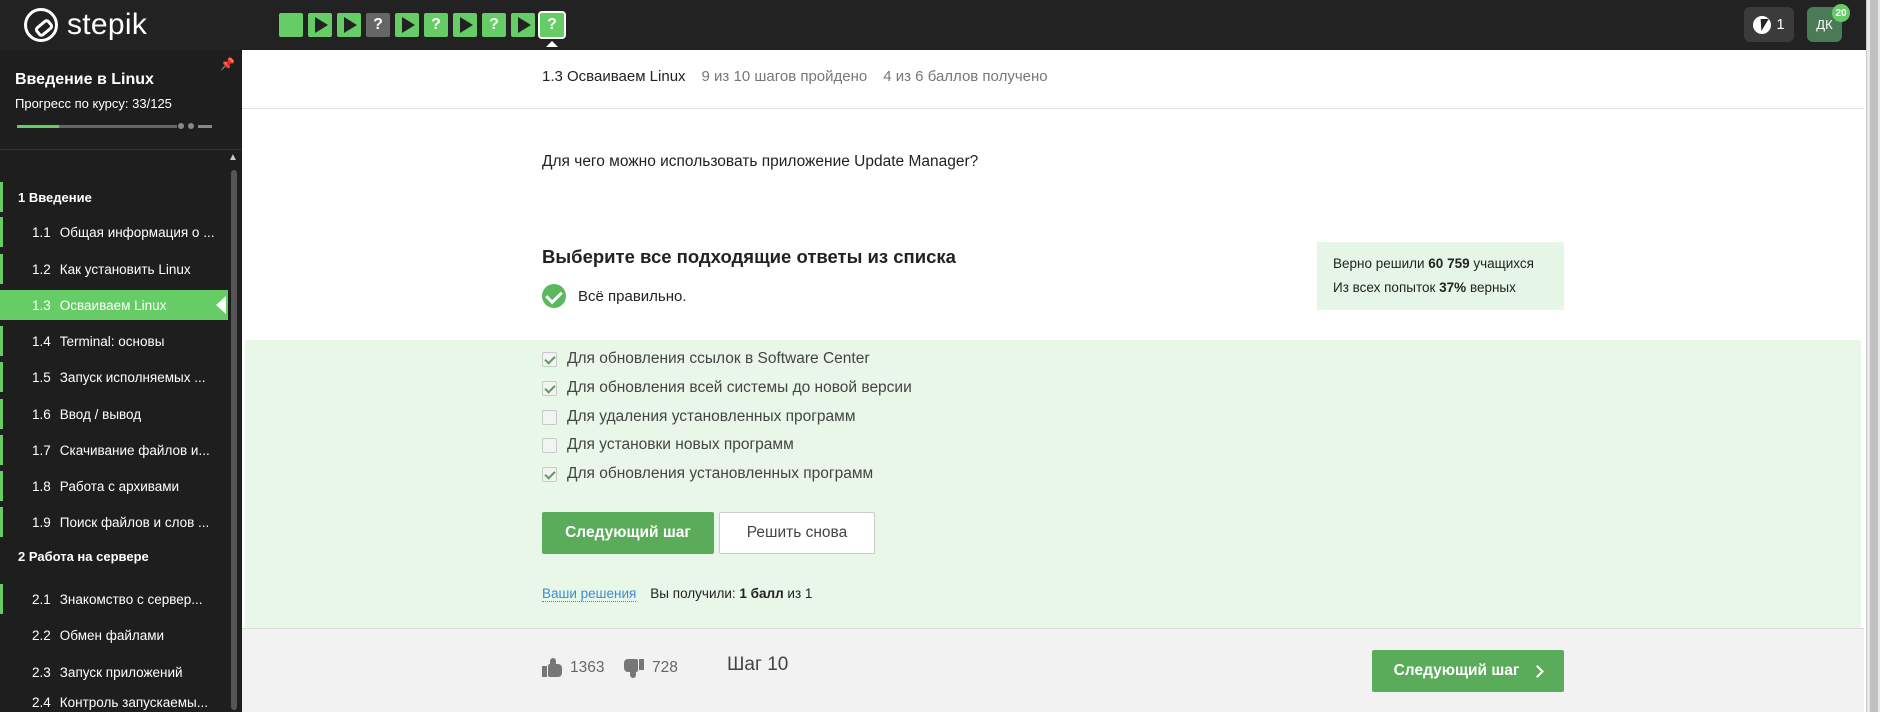 This screenshot has height=712, width=1880. I want to click on stats-solved: Верно решили 60 759 учащихся, so click(1448, 264).